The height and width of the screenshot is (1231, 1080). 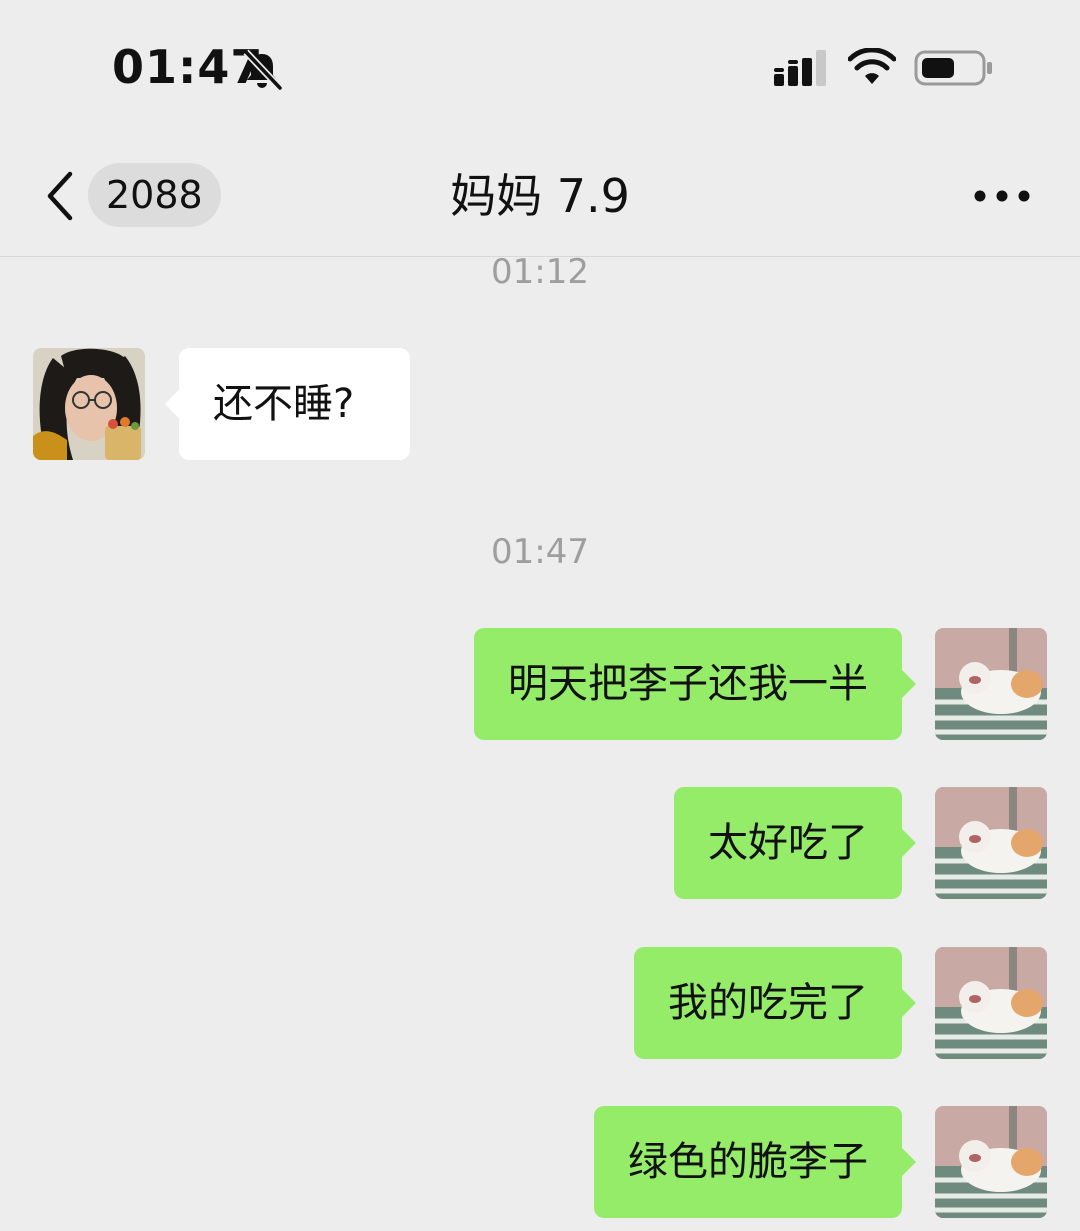 I want to click on wifi-icon, so click(x=872, y=66).